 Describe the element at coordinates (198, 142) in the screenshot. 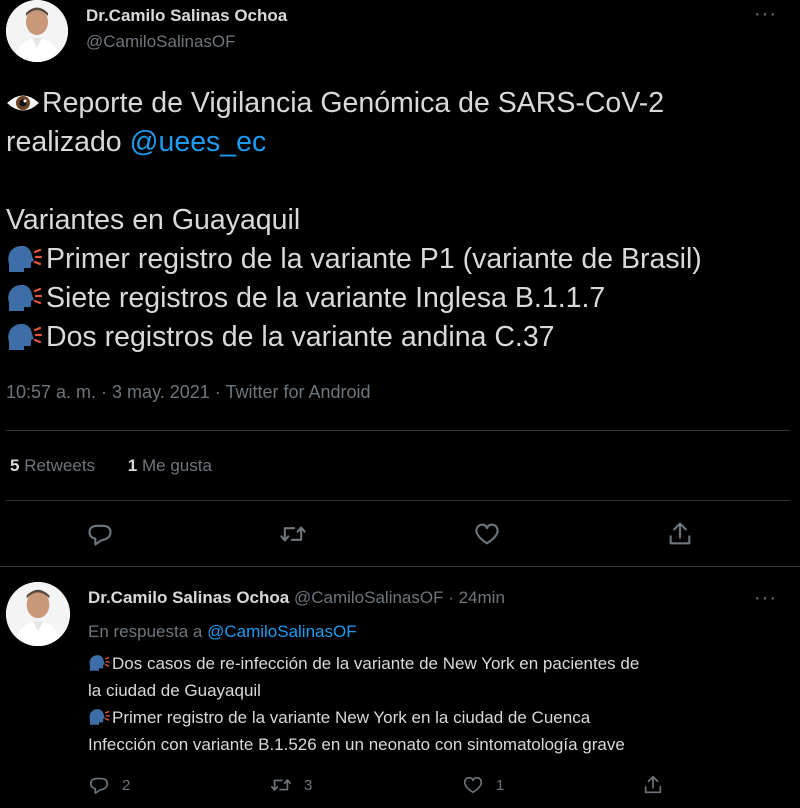

I see `mention-link: @uees_ec` at that location.